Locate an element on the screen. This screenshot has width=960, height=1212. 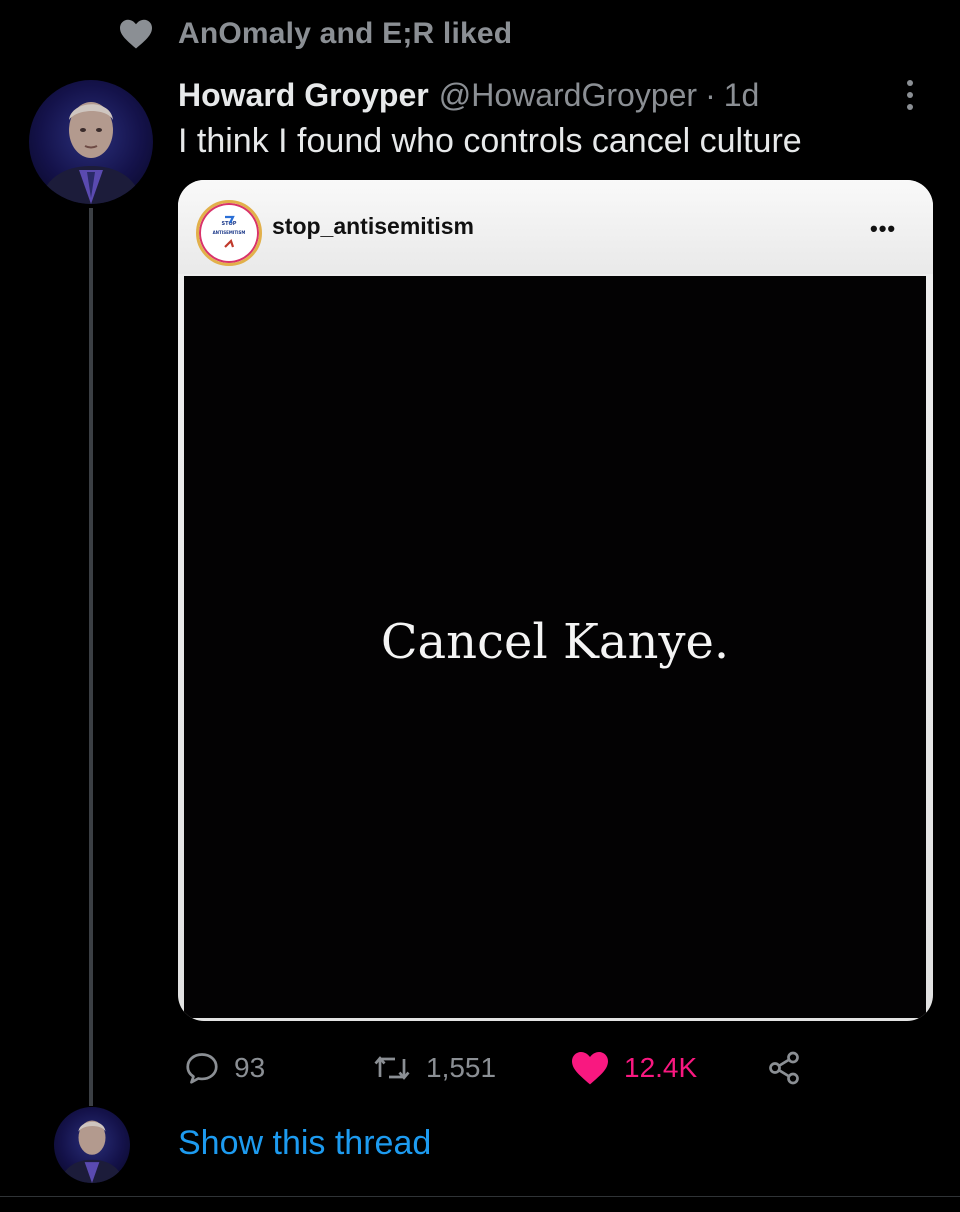
retweet-icon is located at coordinates (392, 1068).